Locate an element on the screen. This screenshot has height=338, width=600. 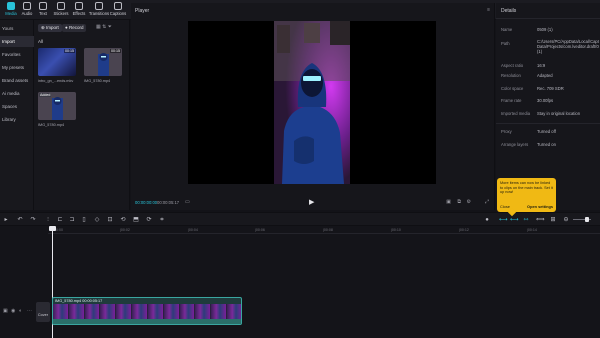
microphone-icon: ● is located at coordinates (487, 220).